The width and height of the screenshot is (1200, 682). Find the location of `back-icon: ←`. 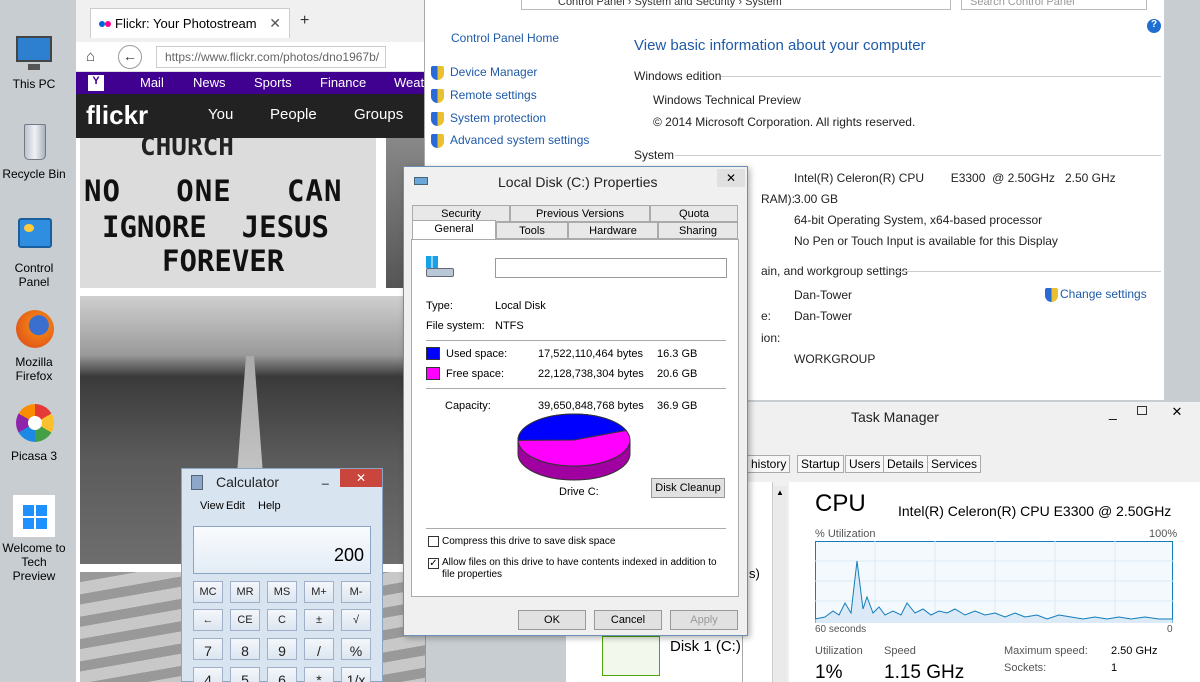

back-icon: ← is located at coordinates (130, 57).